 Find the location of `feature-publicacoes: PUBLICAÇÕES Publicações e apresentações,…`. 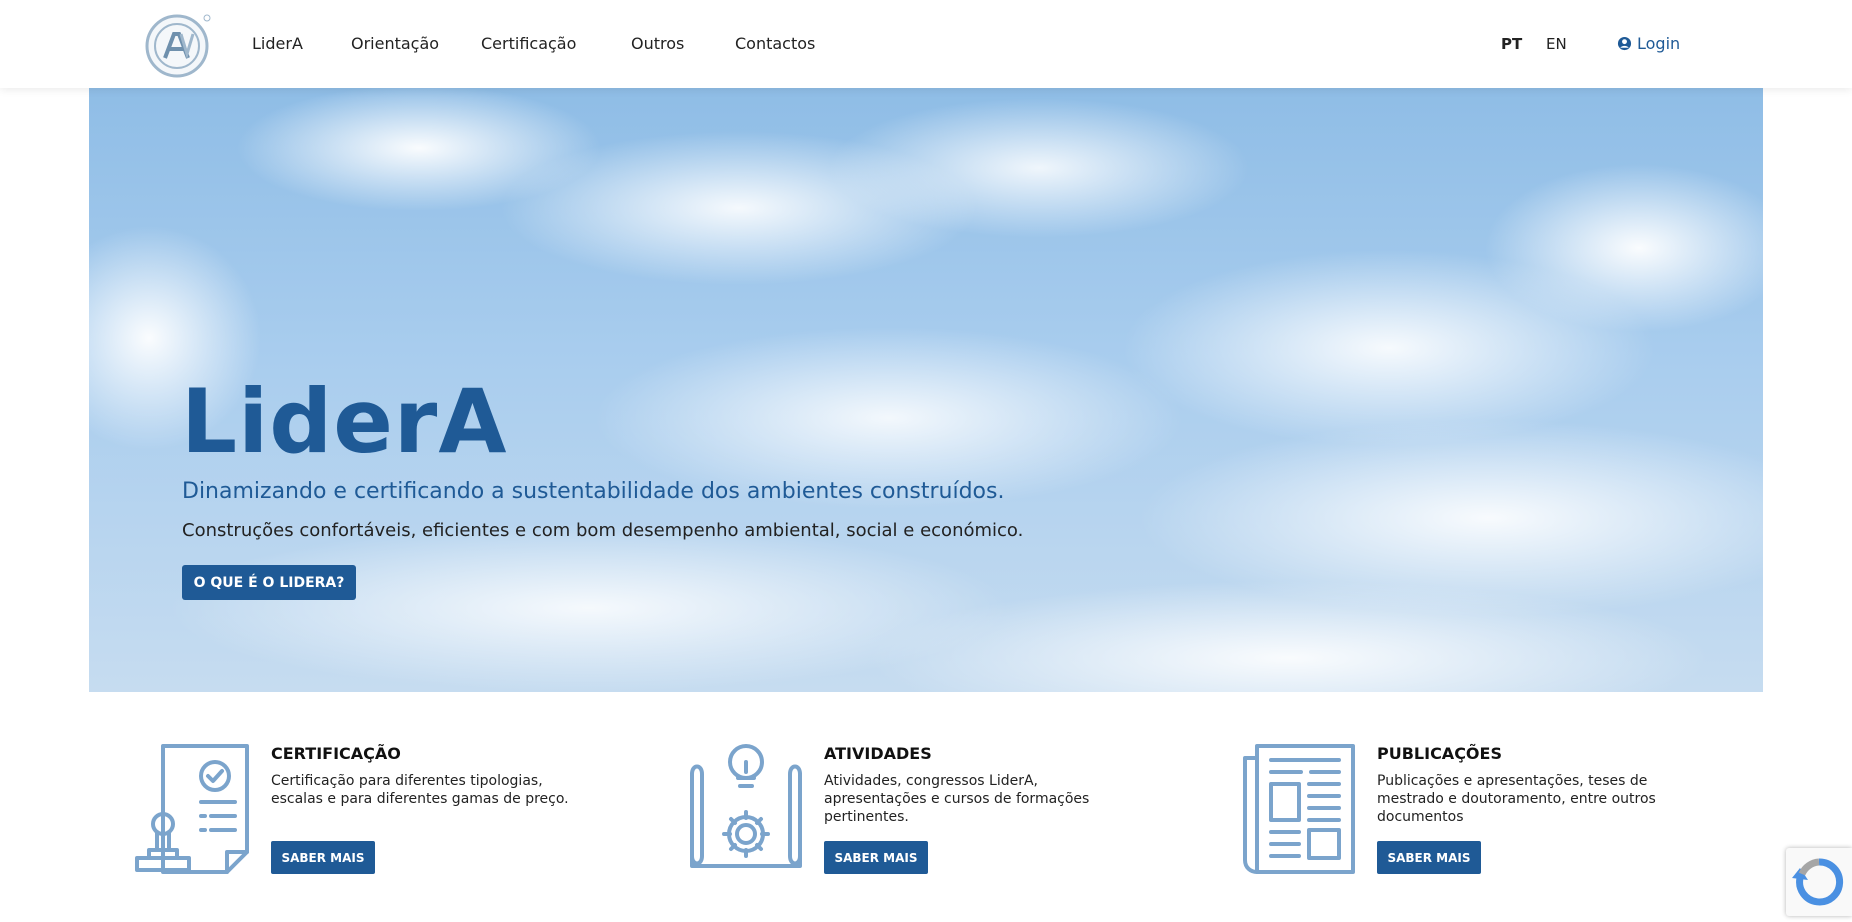

feature-publicacoes: PUBLICAÇÕES Publicações e apresentações,… is located at coordinates (1501, 815).